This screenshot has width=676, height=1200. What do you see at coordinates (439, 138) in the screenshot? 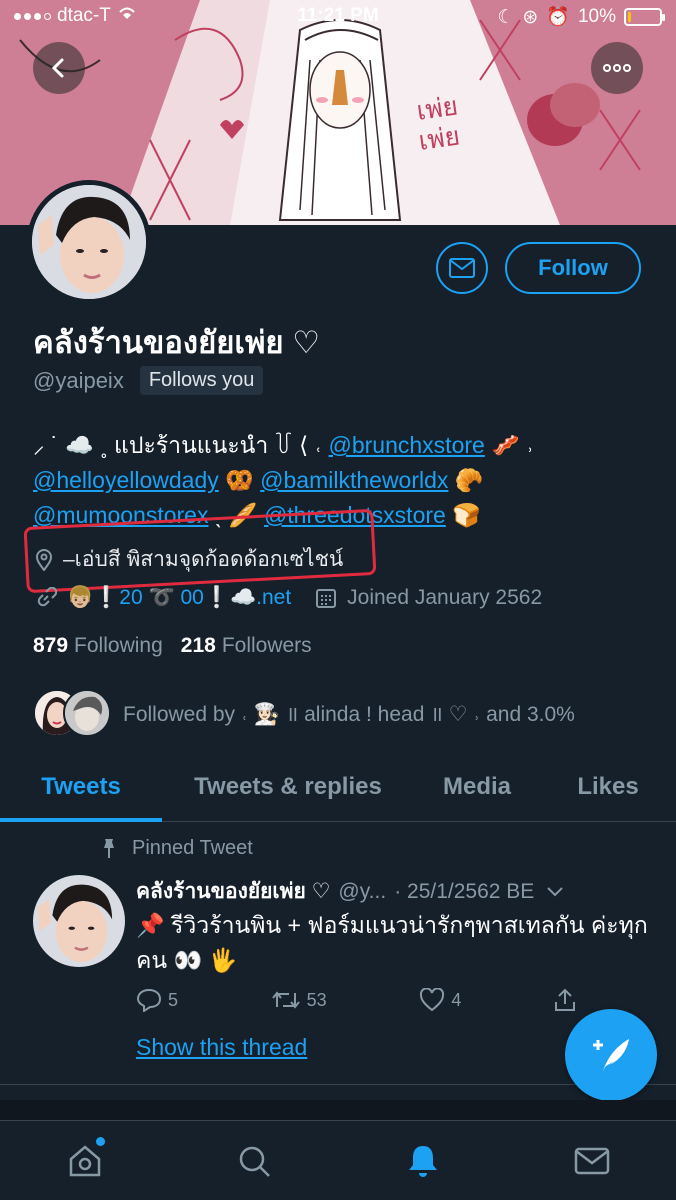
I see `svg-text: เพ่ย` at bounding box center [439, 138].